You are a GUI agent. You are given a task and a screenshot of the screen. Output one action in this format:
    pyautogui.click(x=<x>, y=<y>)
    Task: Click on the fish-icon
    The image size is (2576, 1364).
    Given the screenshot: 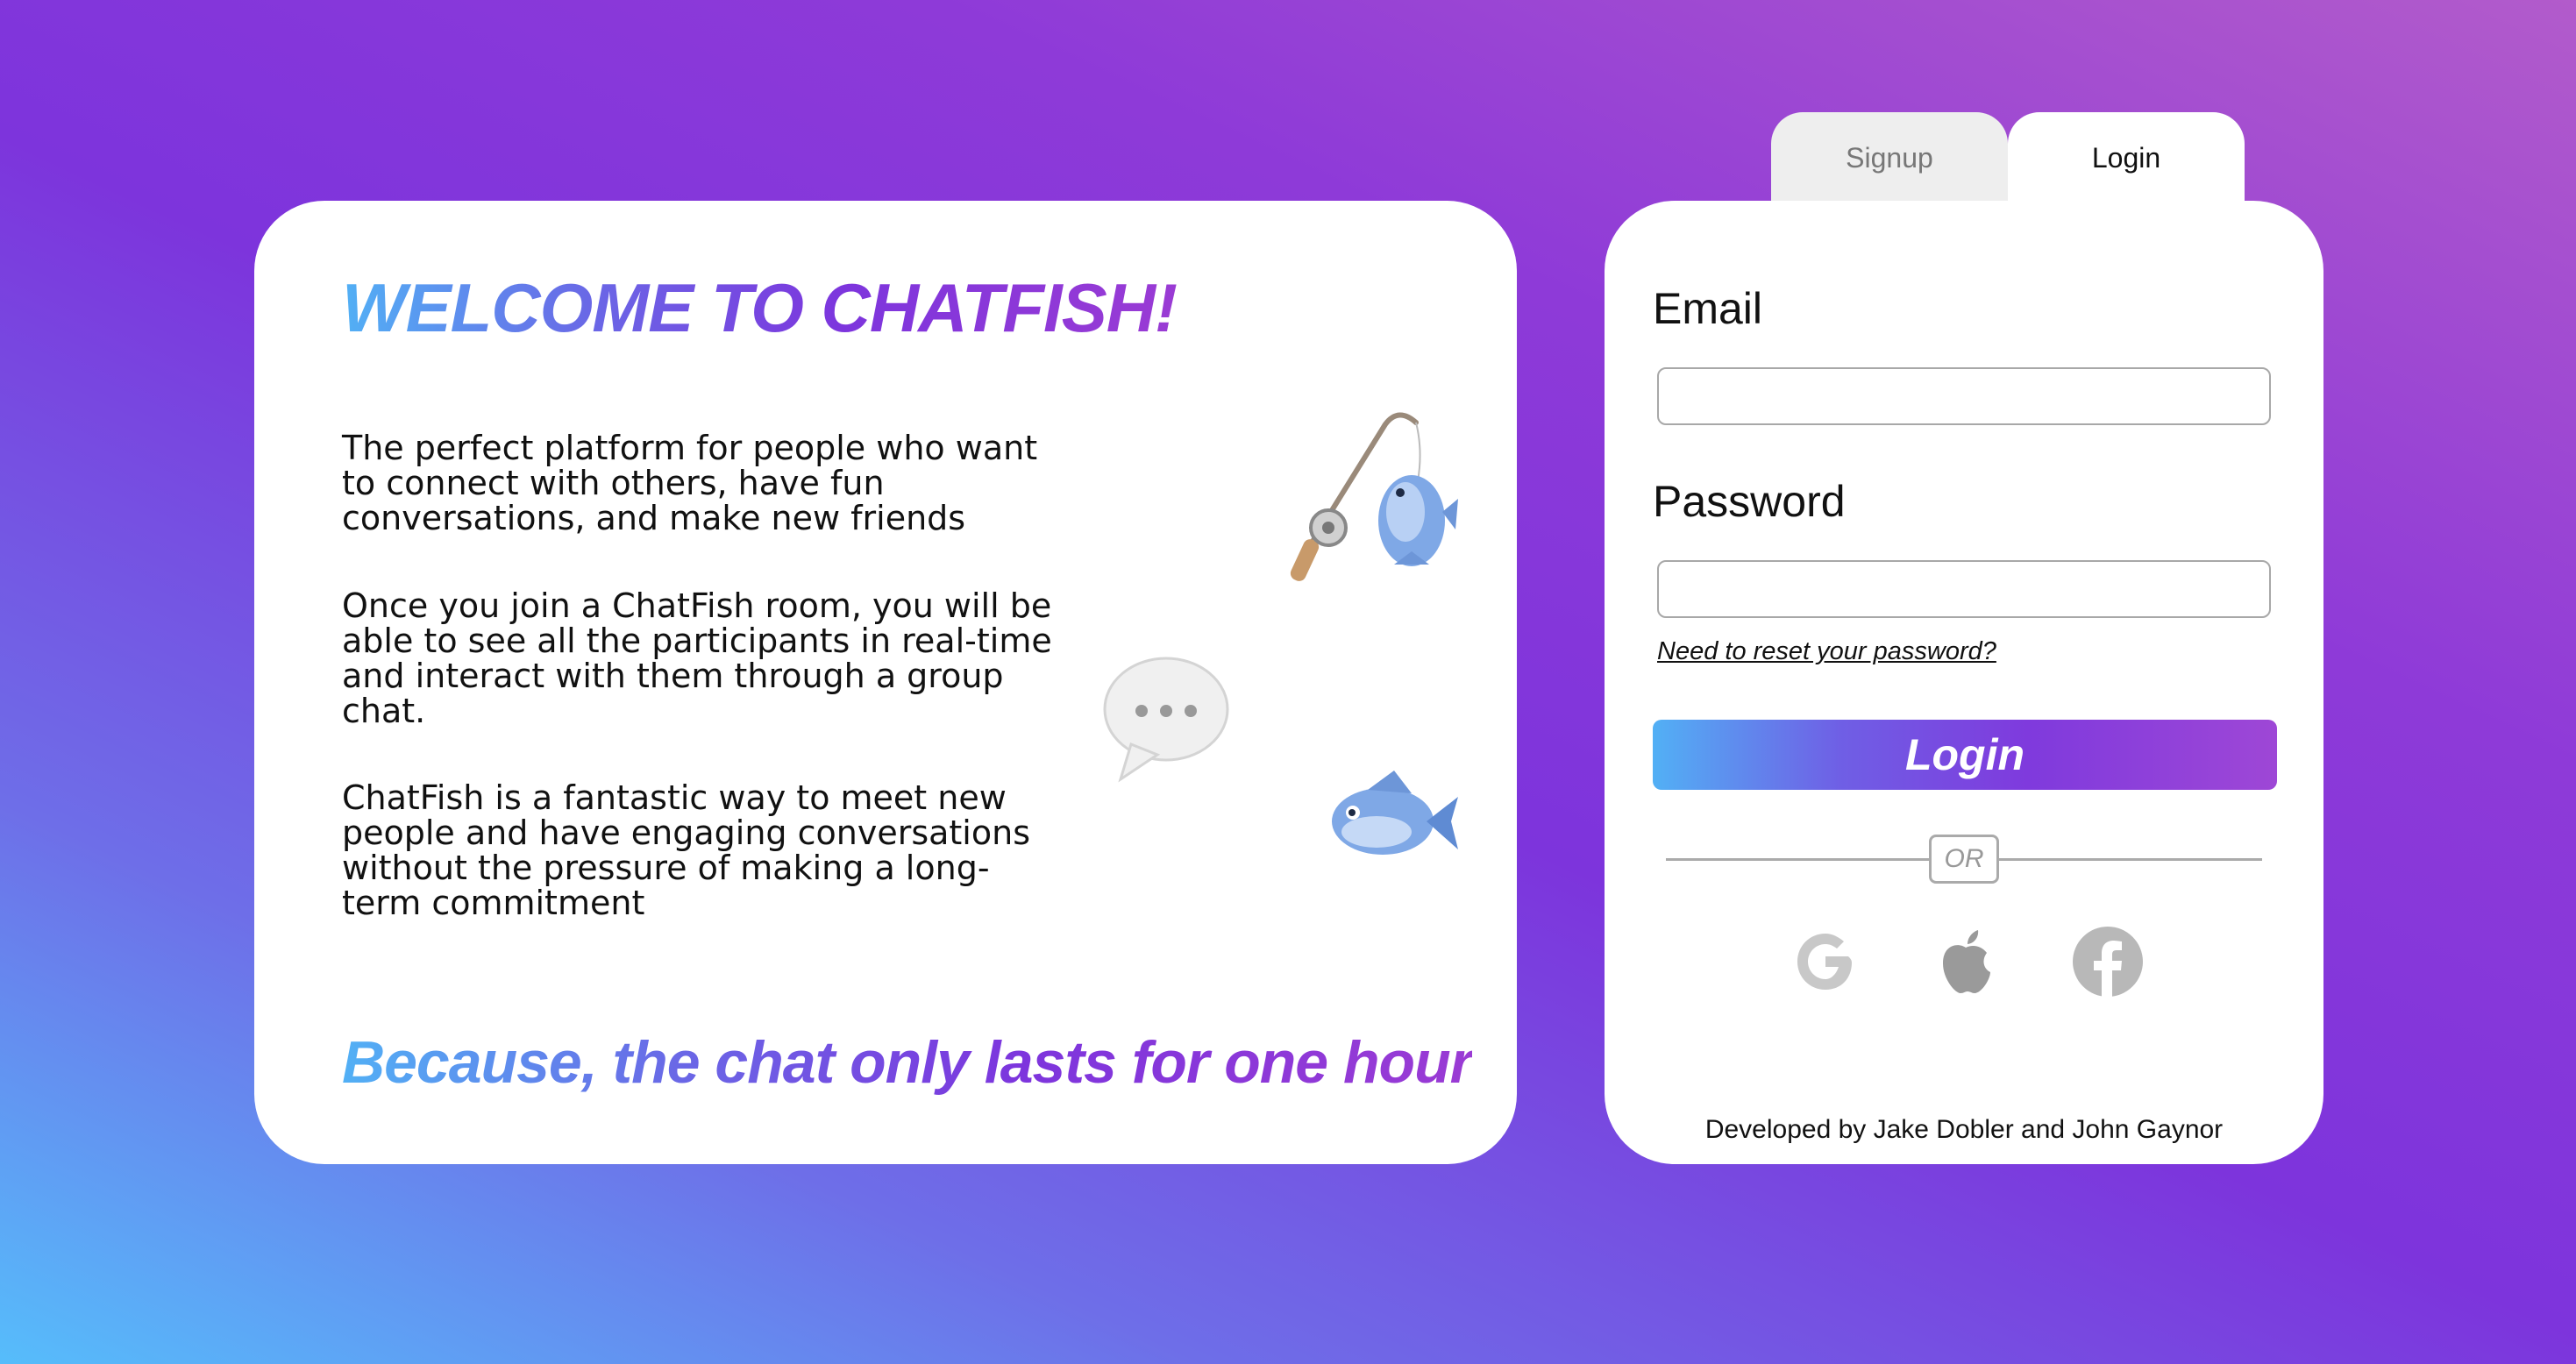 What is the action you would take?
    pyautogui.click(x=1395, y=813)
    